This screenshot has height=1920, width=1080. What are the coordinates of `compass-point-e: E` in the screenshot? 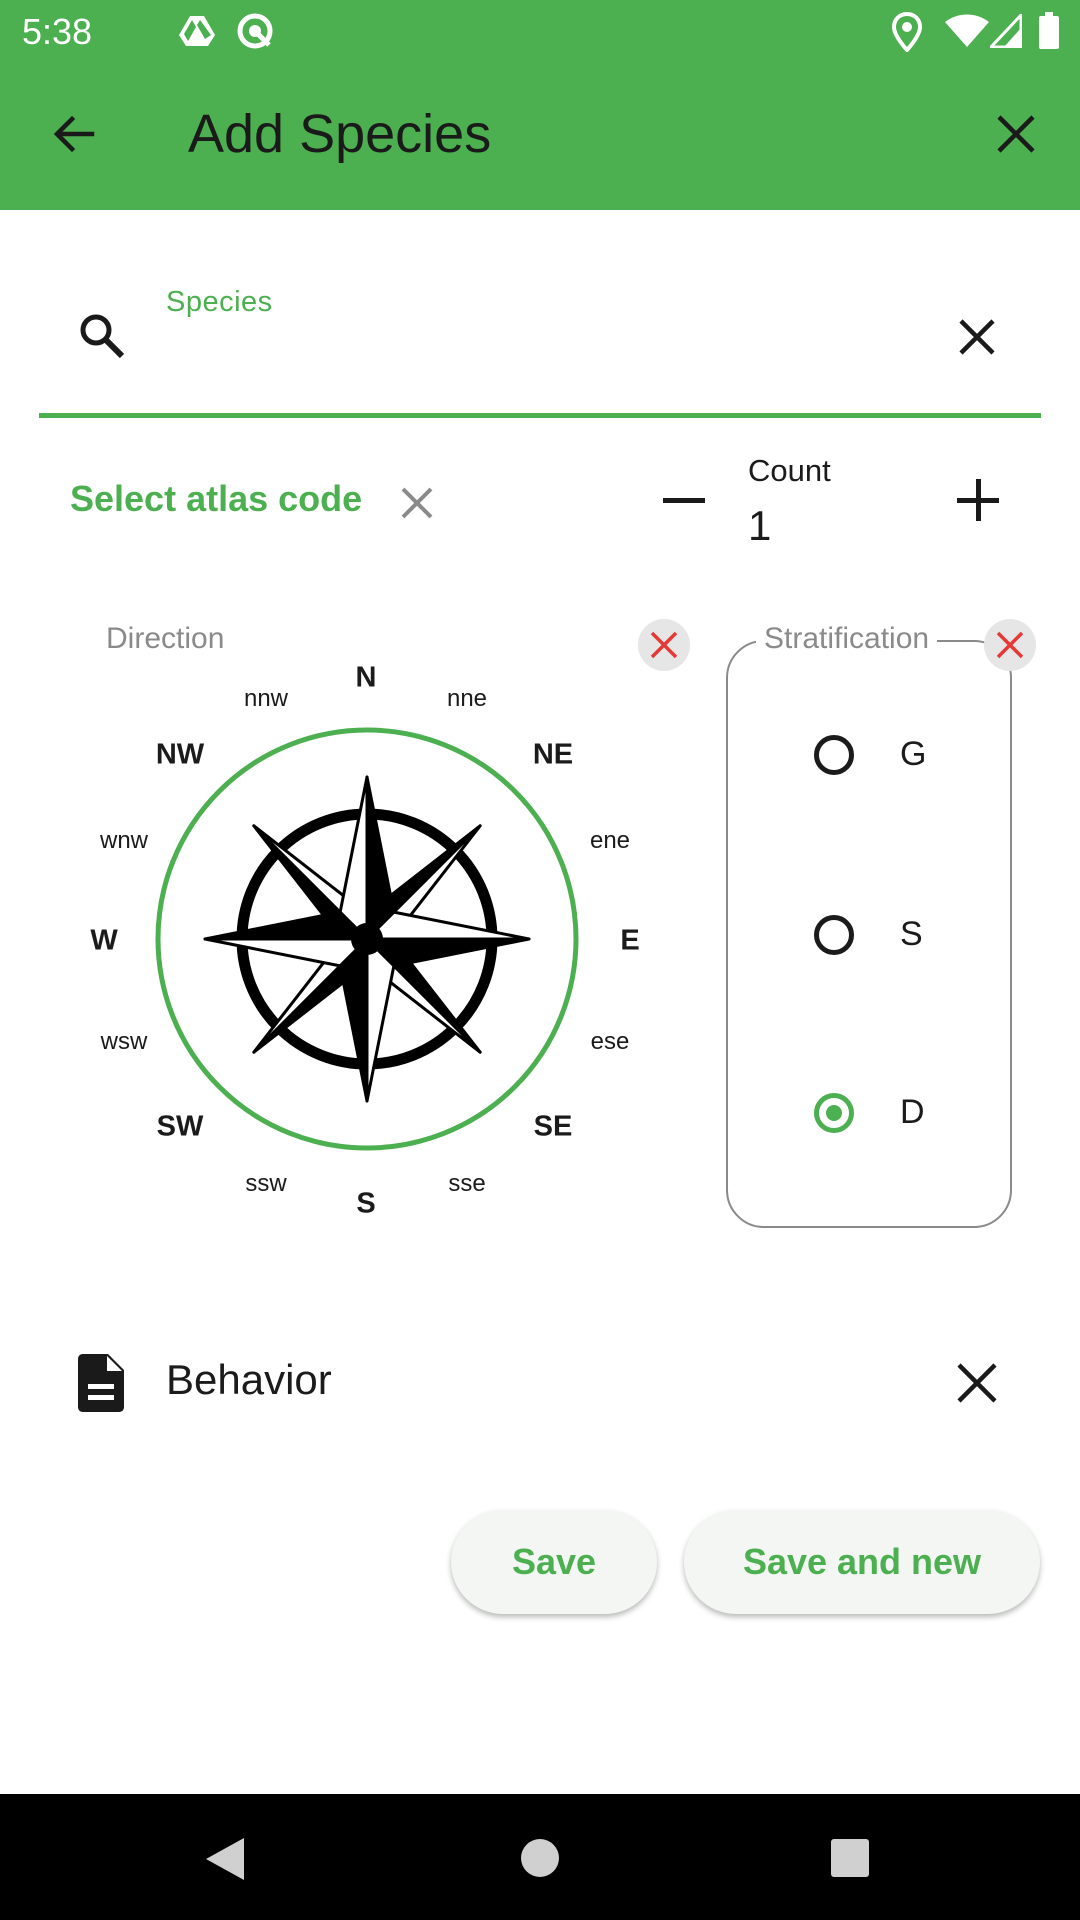 It's located at (629, 941).